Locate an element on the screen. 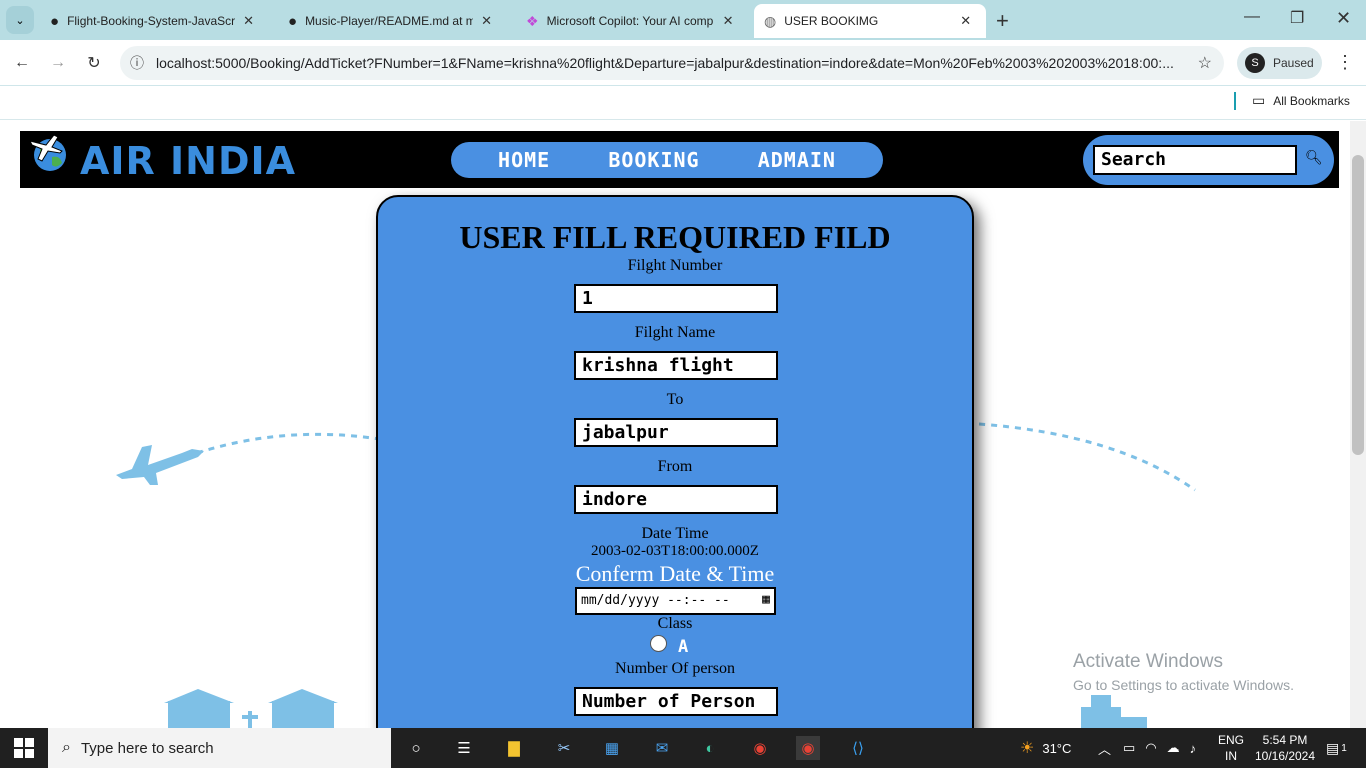 This screenshot has width=1366, height=768. taskbar-search: ⌕ Type here to search is located at coordinates (219, 748).